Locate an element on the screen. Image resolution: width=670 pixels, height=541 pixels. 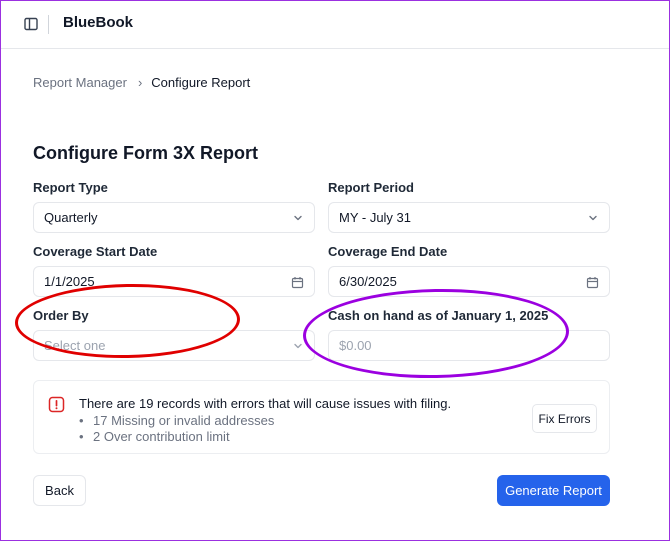
report-period-select: MY - July 31 is located at coordinates (469, 217).